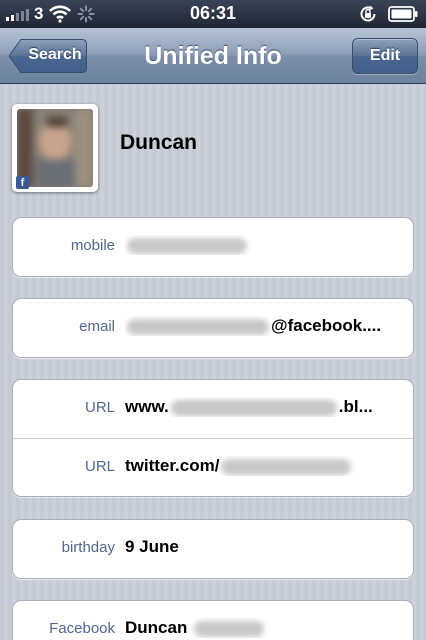 Image resolution: width=426 pixels, height=640 pixels. What do you see at coordinates (198, 326) in the screenshot?
I see `redacted-email-user` at bounding box center [198, 326].